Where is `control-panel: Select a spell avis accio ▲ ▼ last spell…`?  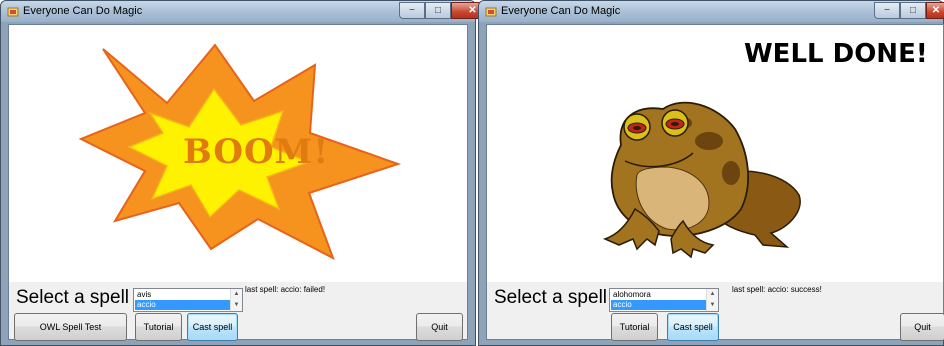 control-panel: Select a spell avis accio ▲ ▼ last spell… is located at coordinates (238, 311).